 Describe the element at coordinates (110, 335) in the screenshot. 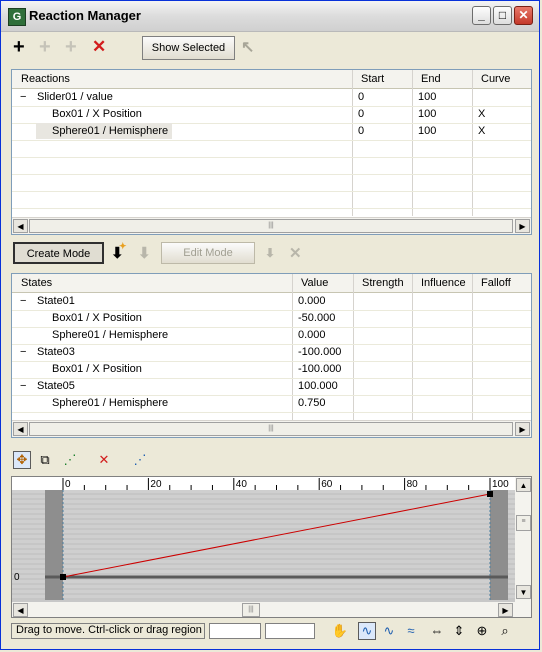

I see `state-name: Sphere01 / Hemisphere` at that location.